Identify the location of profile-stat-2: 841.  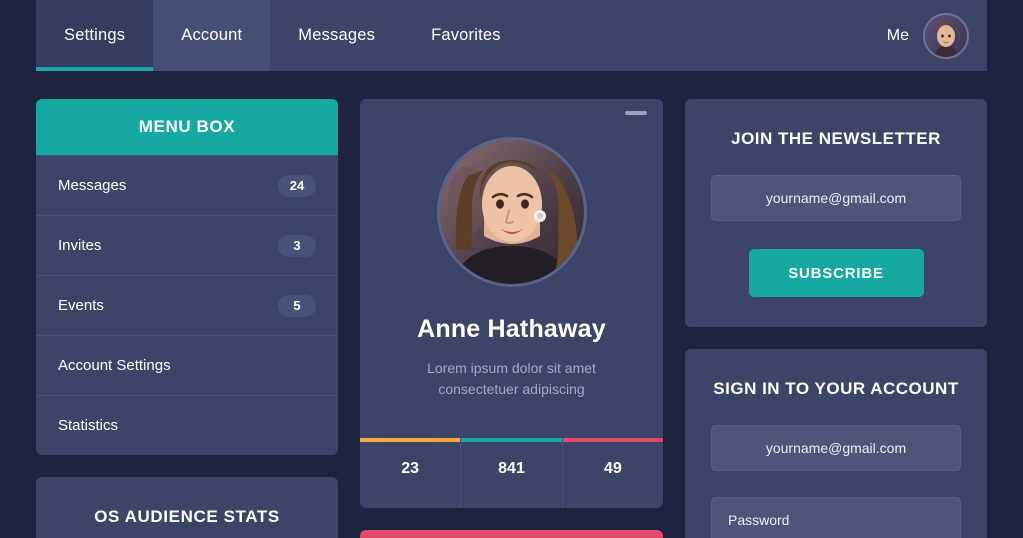
(511, 473).